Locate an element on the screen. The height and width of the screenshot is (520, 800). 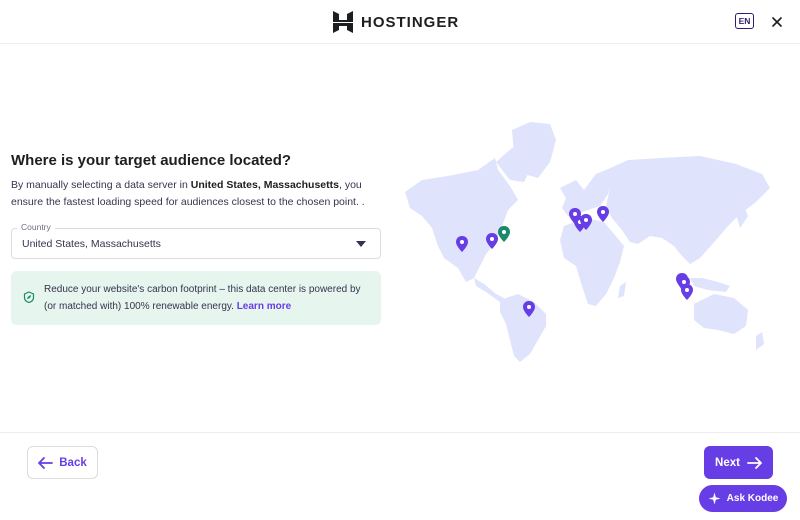
caret-down-icon is located at coordinates (361, 244).